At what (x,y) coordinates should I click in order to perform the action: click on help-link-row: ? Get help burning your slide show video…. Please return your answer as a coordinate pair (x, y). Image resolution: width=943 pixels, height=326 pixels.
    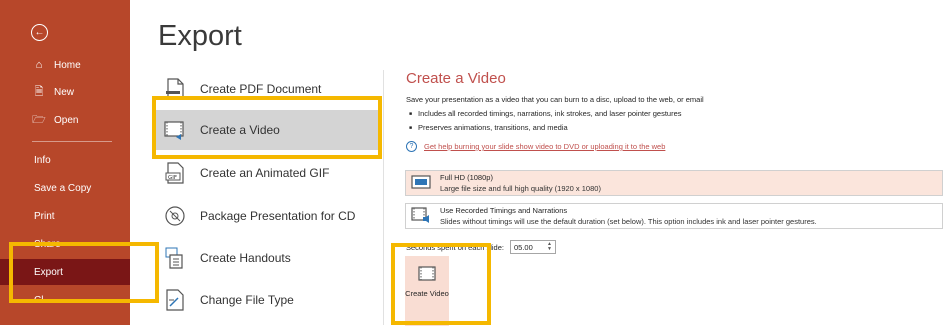
    Looking at the image, I should click on (535, 146).